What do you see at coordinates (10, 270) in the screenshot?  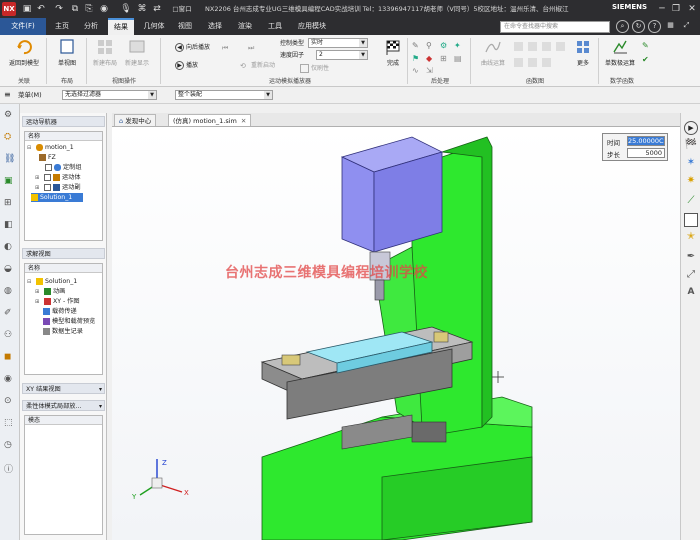 I see `history-icon: ◒` at bounding box center [10, 270].